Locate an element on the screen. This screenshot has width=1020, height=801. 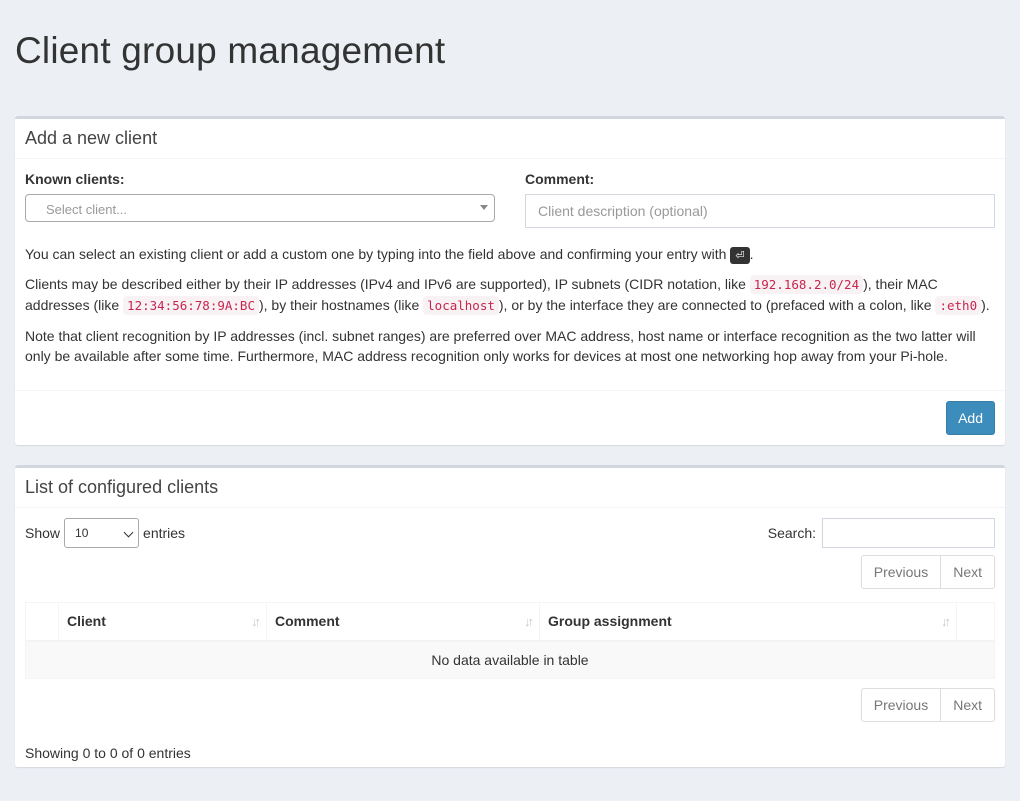
code-cidr-example: 192.168.2.0/24 is located at coordinates (806, 284).